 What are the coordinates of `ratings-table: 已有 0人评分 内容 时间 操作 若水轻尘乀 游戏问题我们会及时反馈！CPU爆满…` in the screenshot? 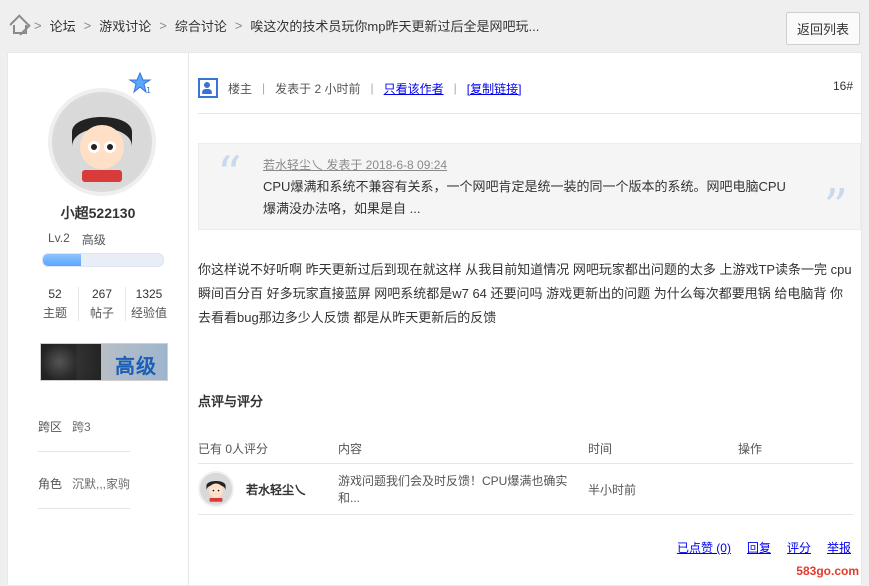 It's located at (525, 474).